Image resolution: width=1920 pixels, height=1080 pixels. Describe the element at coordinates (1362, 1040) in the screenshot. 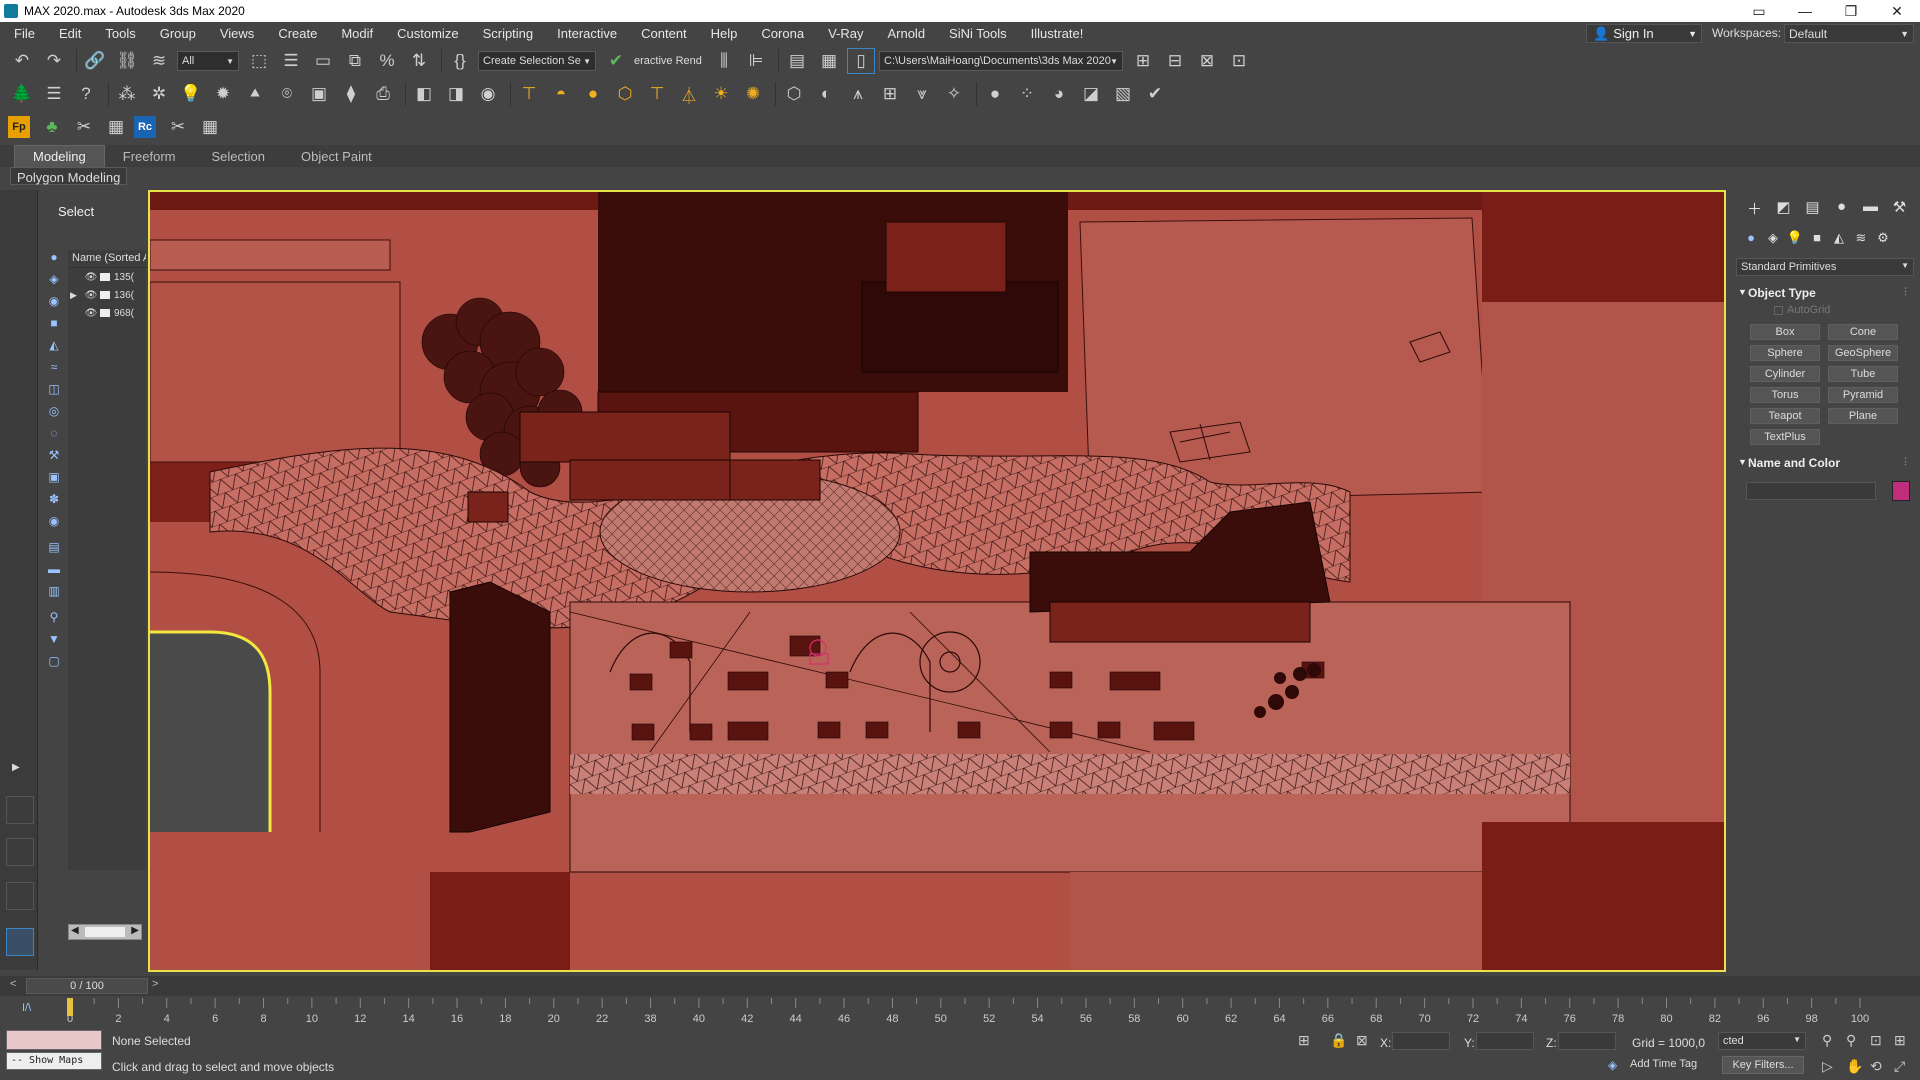

I see `absolute-mode-icon: ⊠` at that location.